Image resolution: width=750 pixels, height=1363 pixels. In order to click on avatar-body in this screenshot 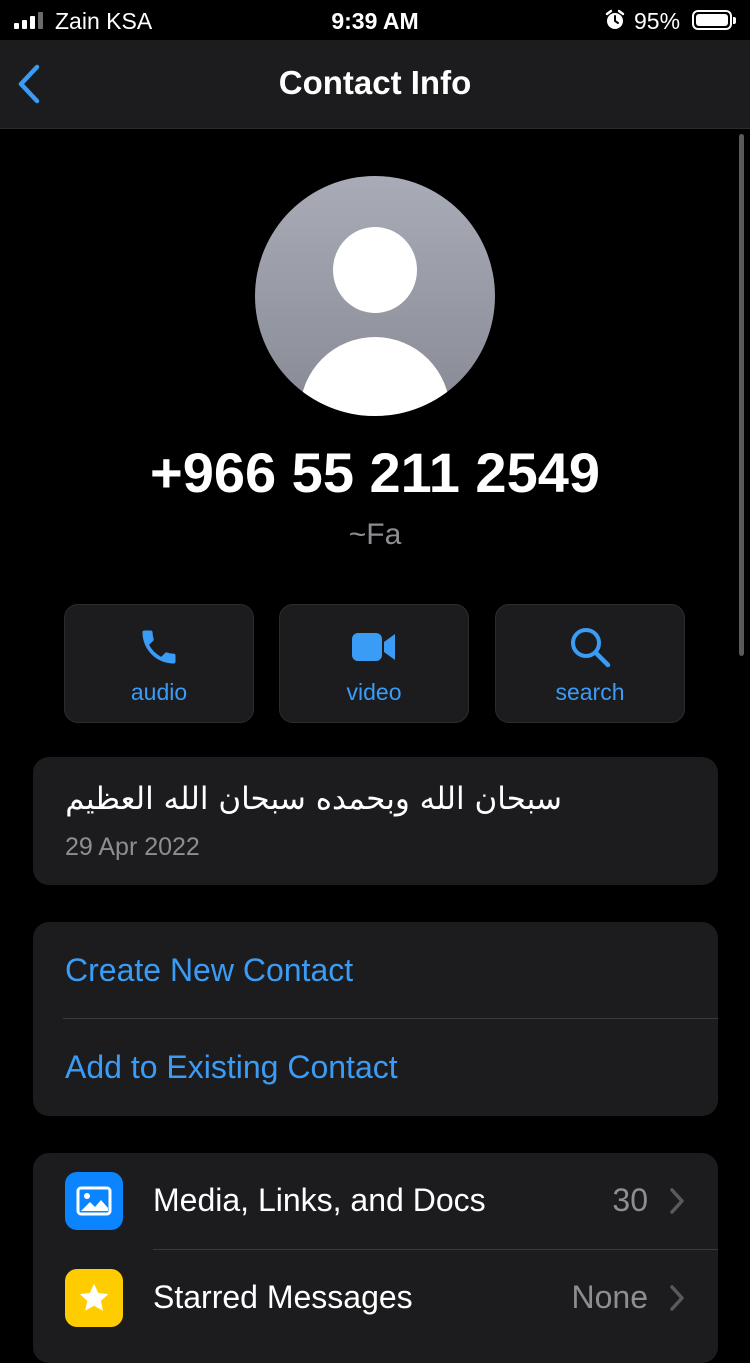, I will do `click(375, 376)`.